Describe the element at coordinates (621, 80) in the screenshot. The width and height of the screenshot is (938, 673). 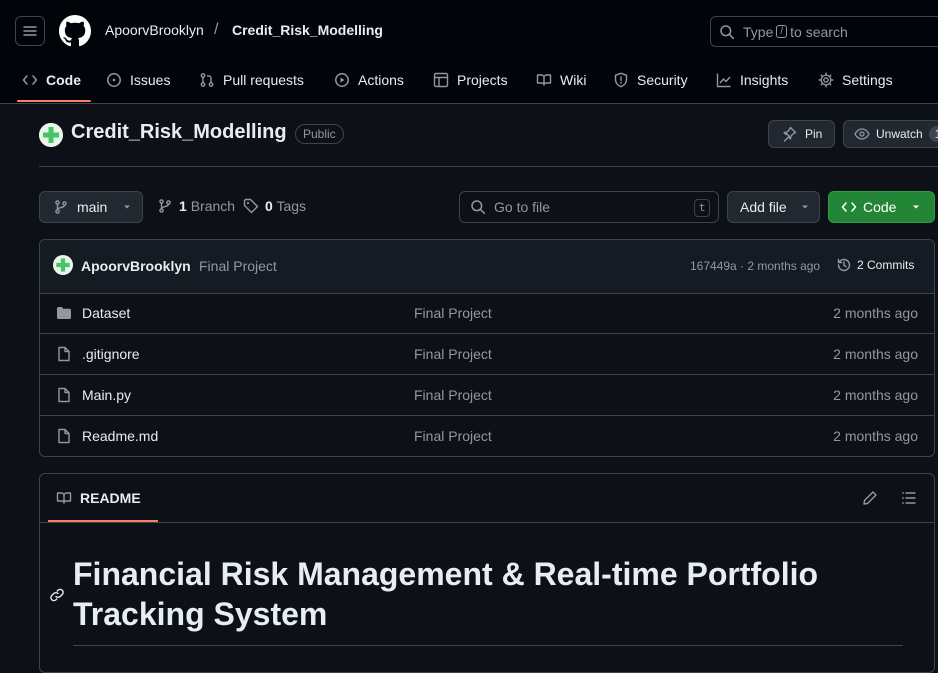
I see `shield-icon` at that location.